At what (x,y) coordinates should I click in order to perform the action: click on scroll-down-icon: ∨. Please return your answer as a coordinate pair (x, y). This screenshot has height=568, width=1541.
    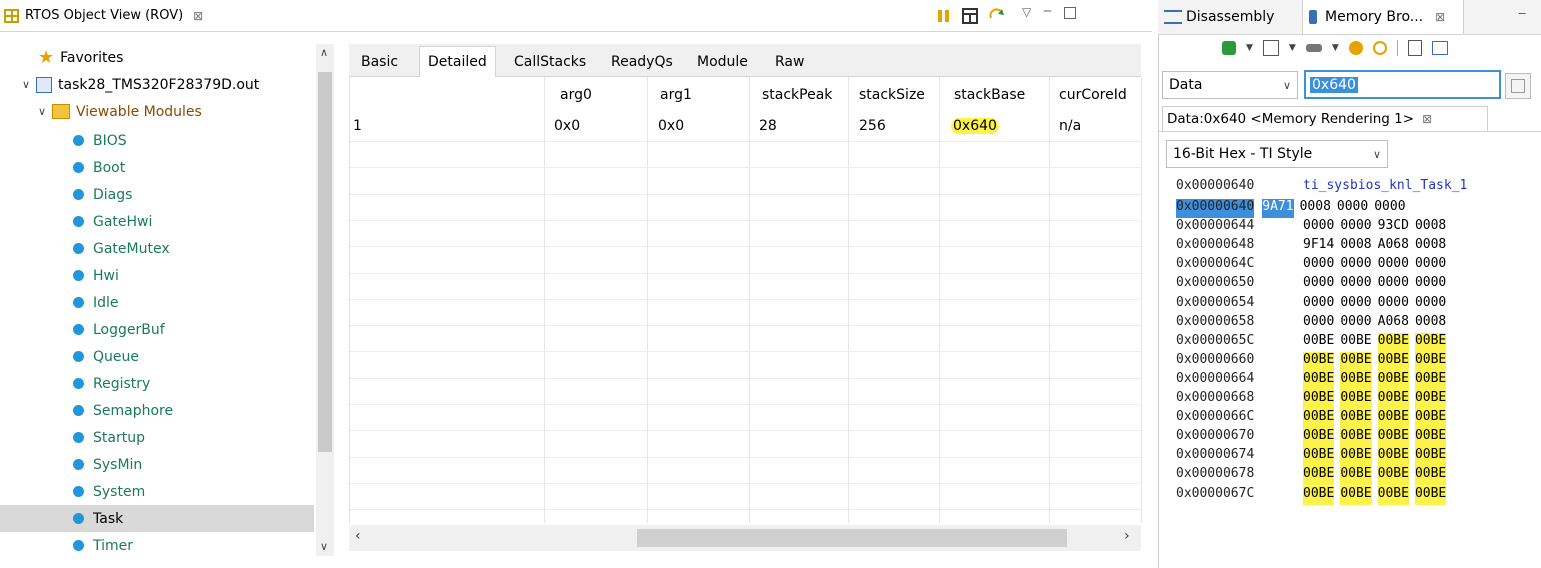
    Looking at the image, I should click on (324, 546).